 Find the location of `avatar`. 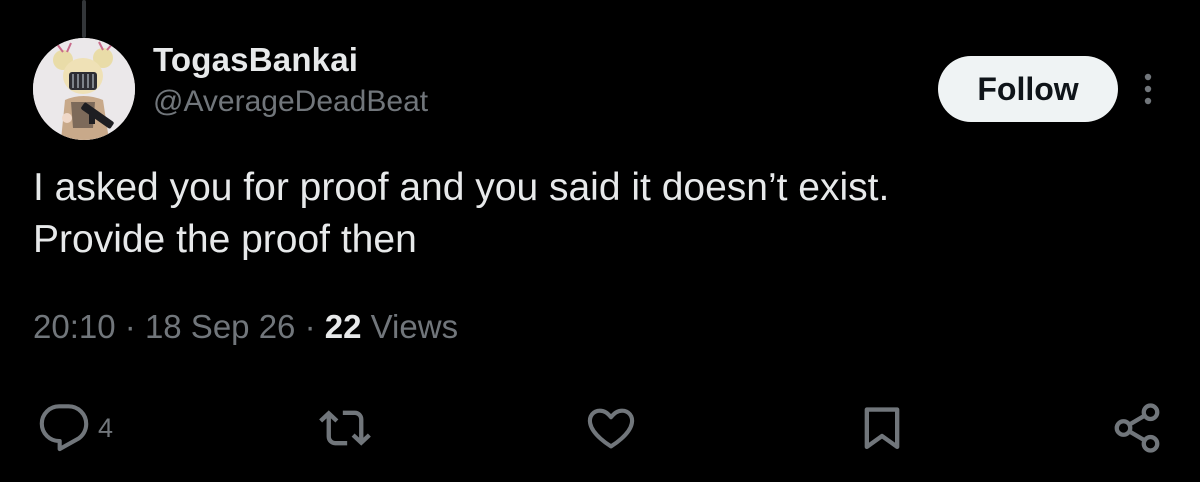

avatar is located at coordinates (84, 89).